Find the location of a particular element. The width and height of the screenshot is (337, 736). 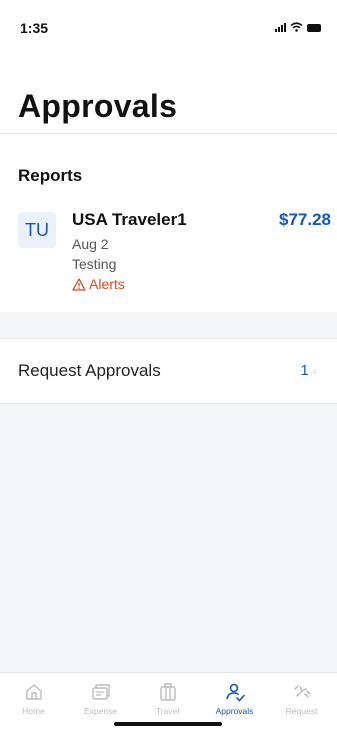

status-icons is located at coordinates (298, 27).